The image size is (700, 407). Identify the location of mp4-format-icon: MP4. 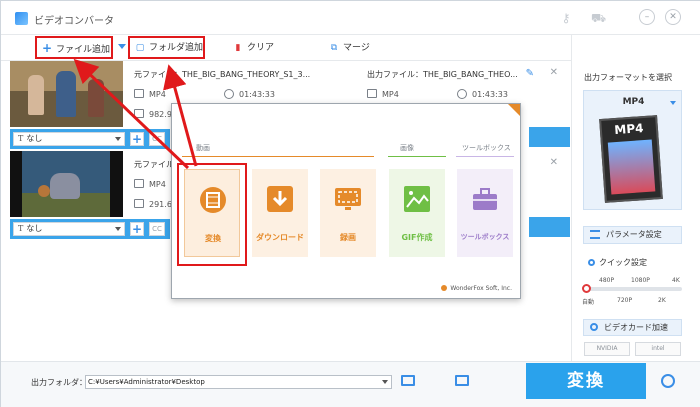
(631, 159).